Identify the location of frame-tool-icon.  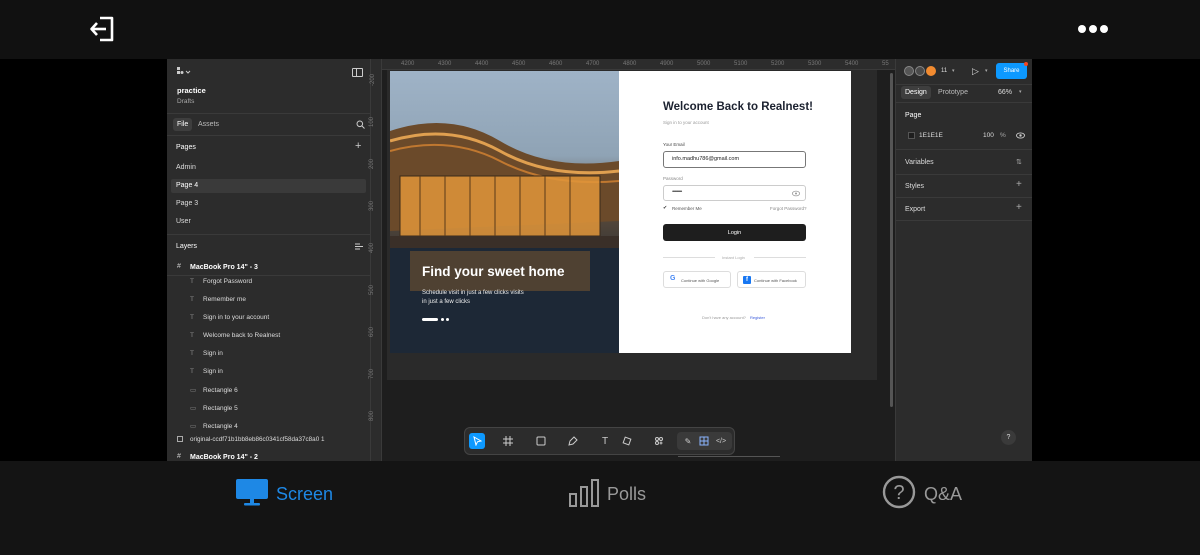
(508, 441).